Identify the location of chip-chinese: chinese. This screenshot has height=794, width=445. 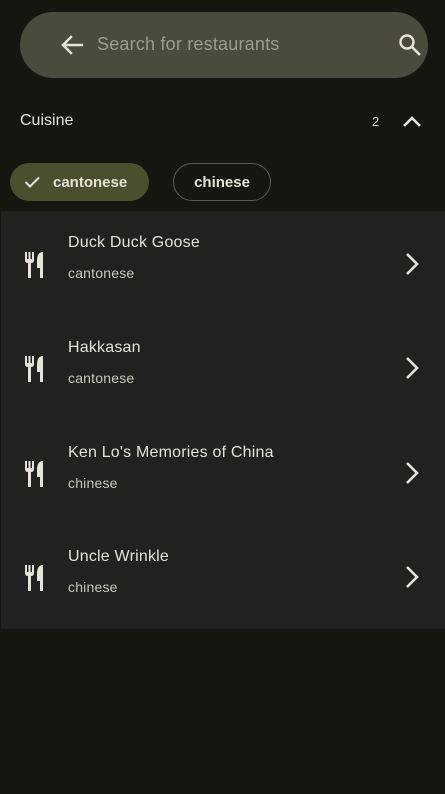
(222, 182).